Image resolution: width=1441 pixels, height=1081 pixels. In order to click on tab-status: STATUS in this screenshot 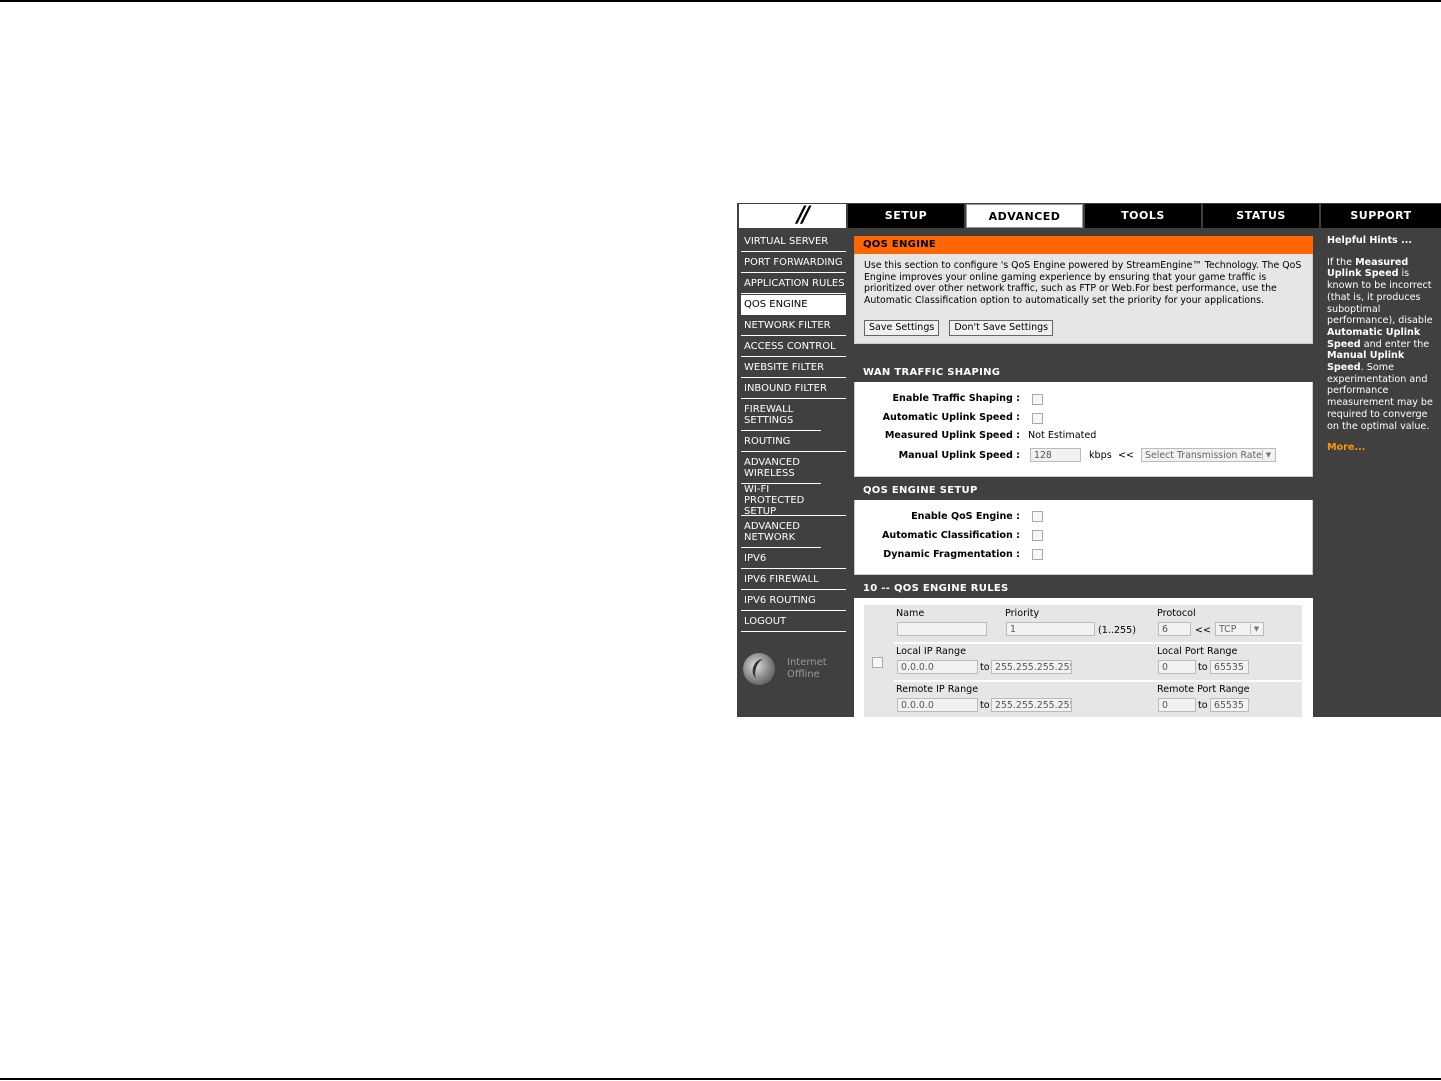, I will do `click(1261, 216)`.